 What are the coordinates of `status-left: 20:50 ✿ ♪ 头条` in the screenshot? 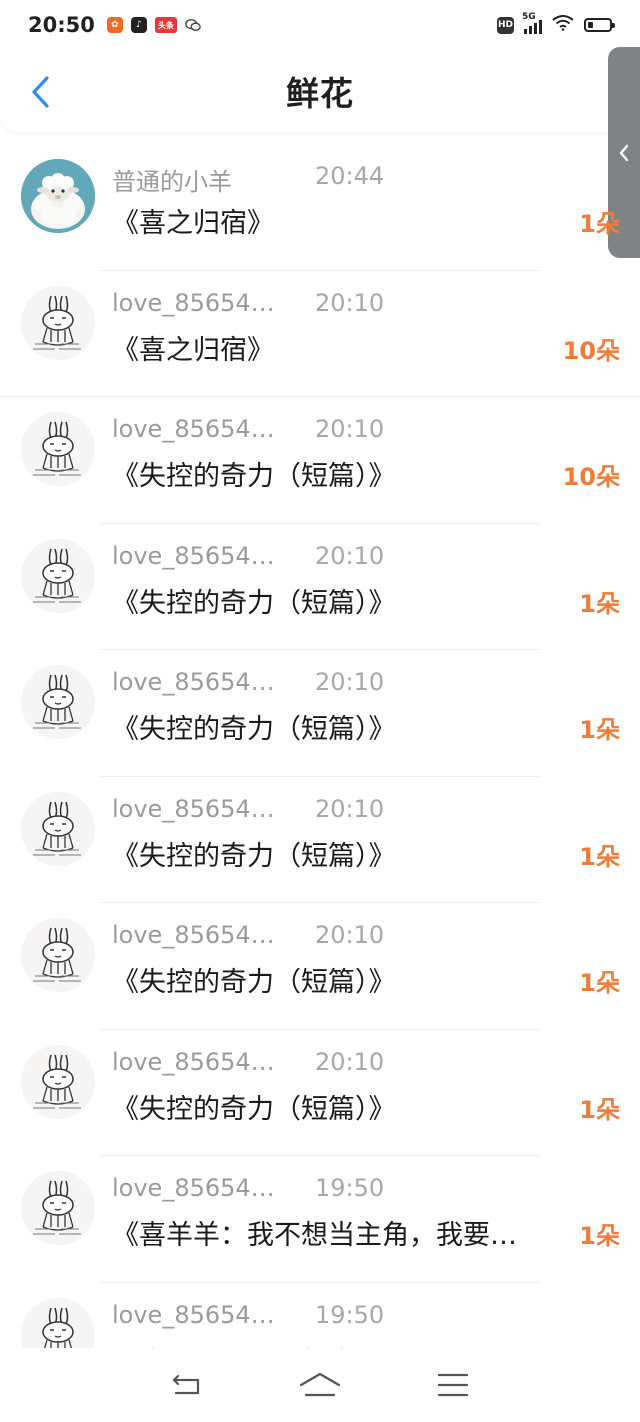 It's located at (114, 25).